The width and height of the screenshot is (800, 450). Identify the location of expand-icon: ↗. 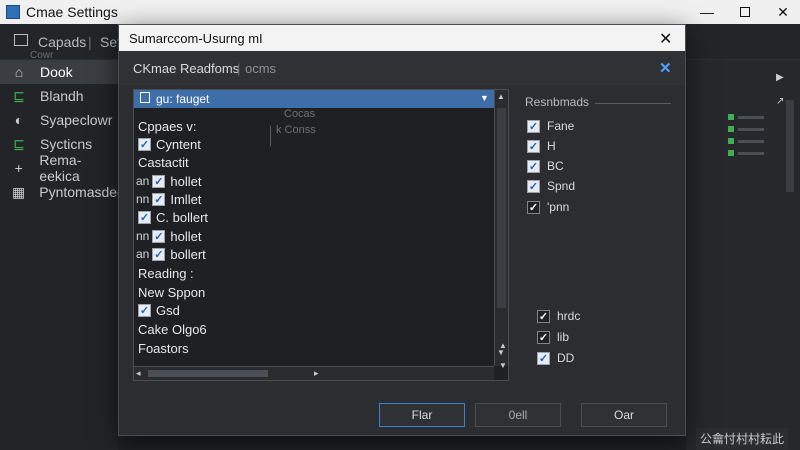
(780, 101).